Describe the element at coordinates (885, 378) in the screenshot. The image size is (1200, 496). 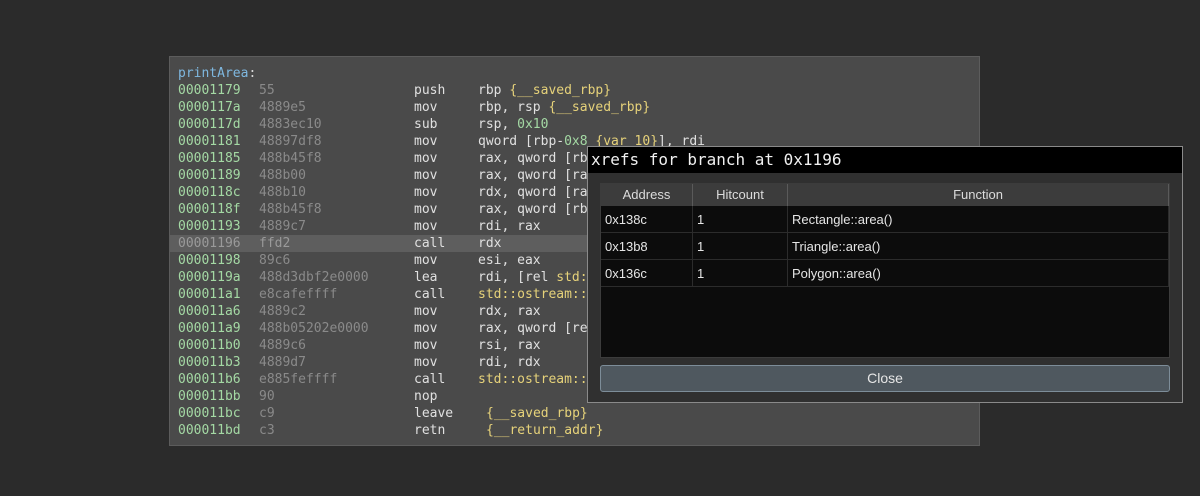
I see `close-button: Close` at that location.